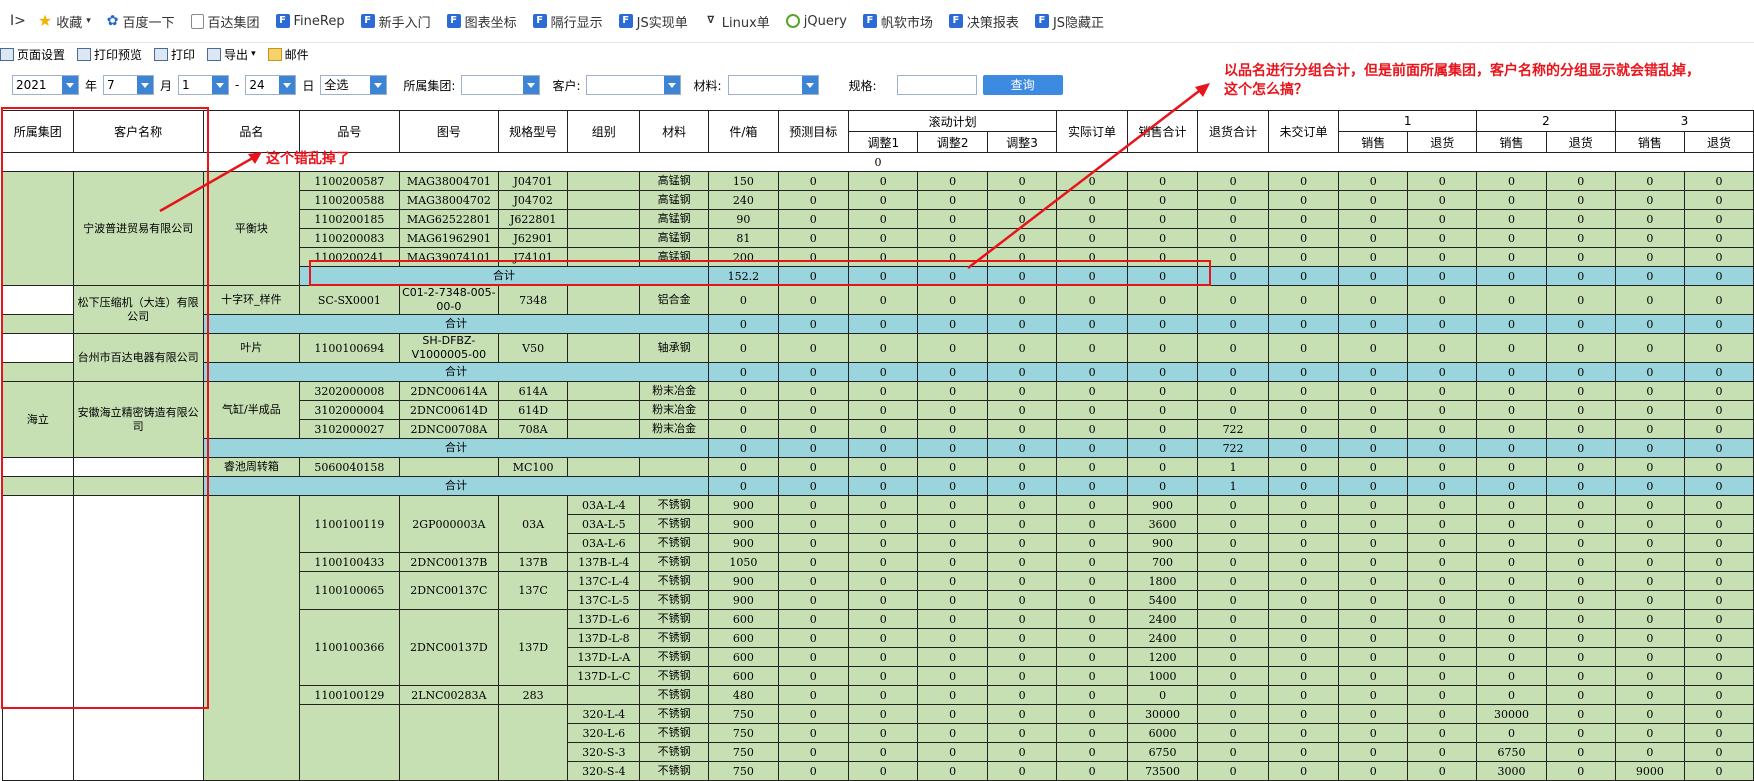 This screenshot has width=1754, height=781. Describe the element at coordinates (251, 638) in the screenshot. I see `product-cell` at that location.